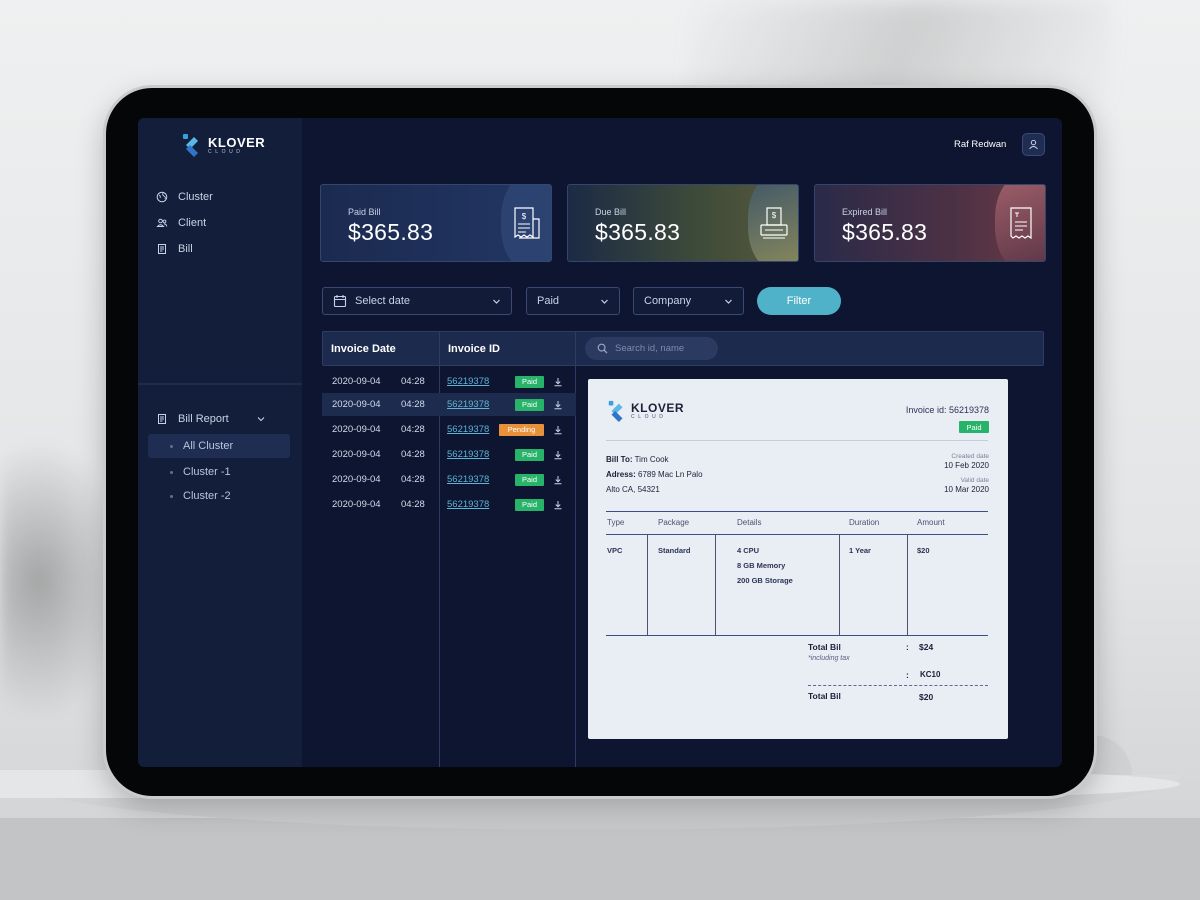  I want to click on code-colon: :, so click(907, 675).